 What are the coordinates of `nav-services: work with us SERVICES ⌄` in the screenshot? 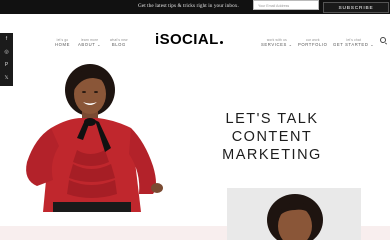 It's located at (277, 43).